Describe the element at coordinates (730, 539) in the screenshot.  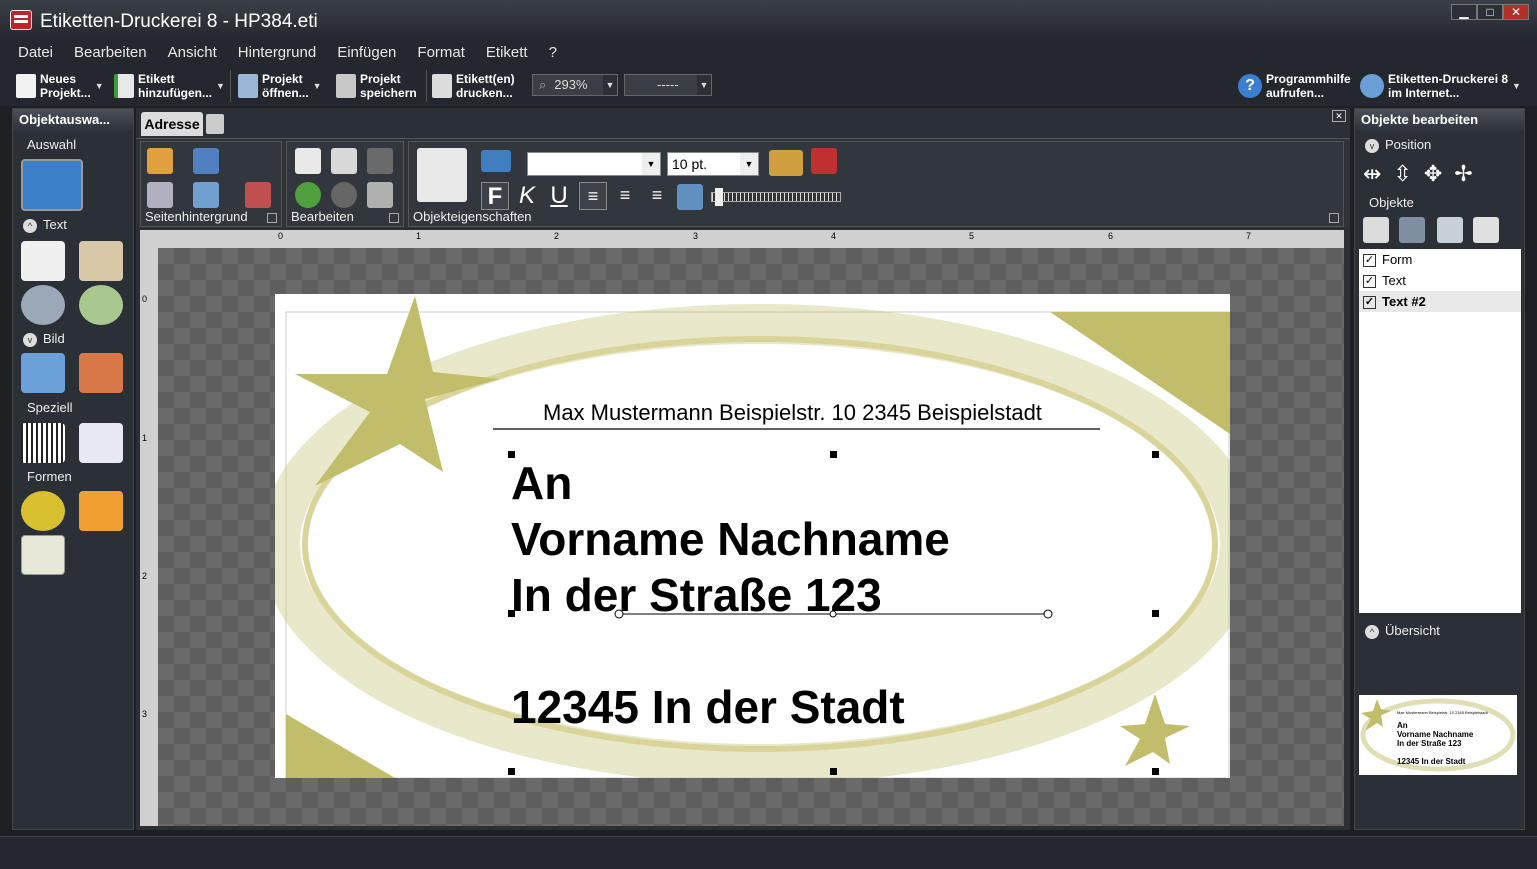
I see `recipient-line-2: Vorname Nachname` at that location.